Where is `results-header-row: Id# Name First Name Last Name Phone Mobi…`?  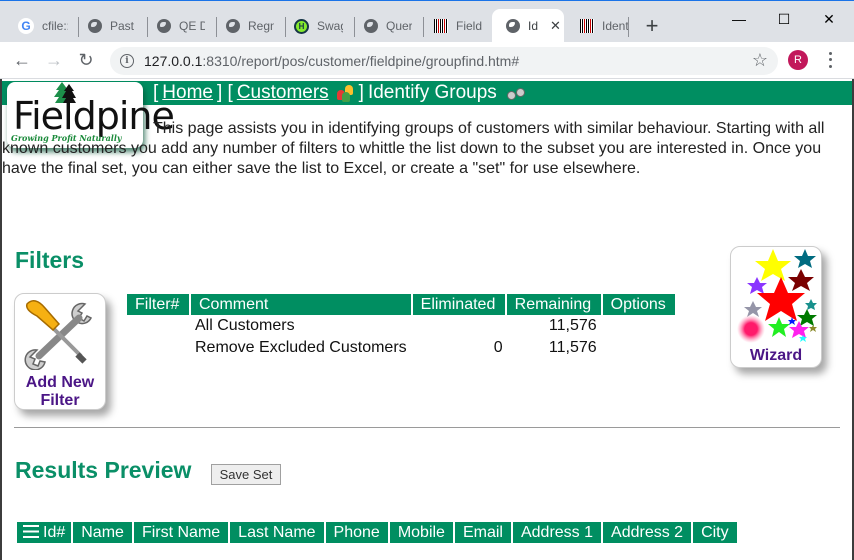 results-header-row: Id# Name First Name Last Name Phone Mobi… is located at coordinates (377, 532).